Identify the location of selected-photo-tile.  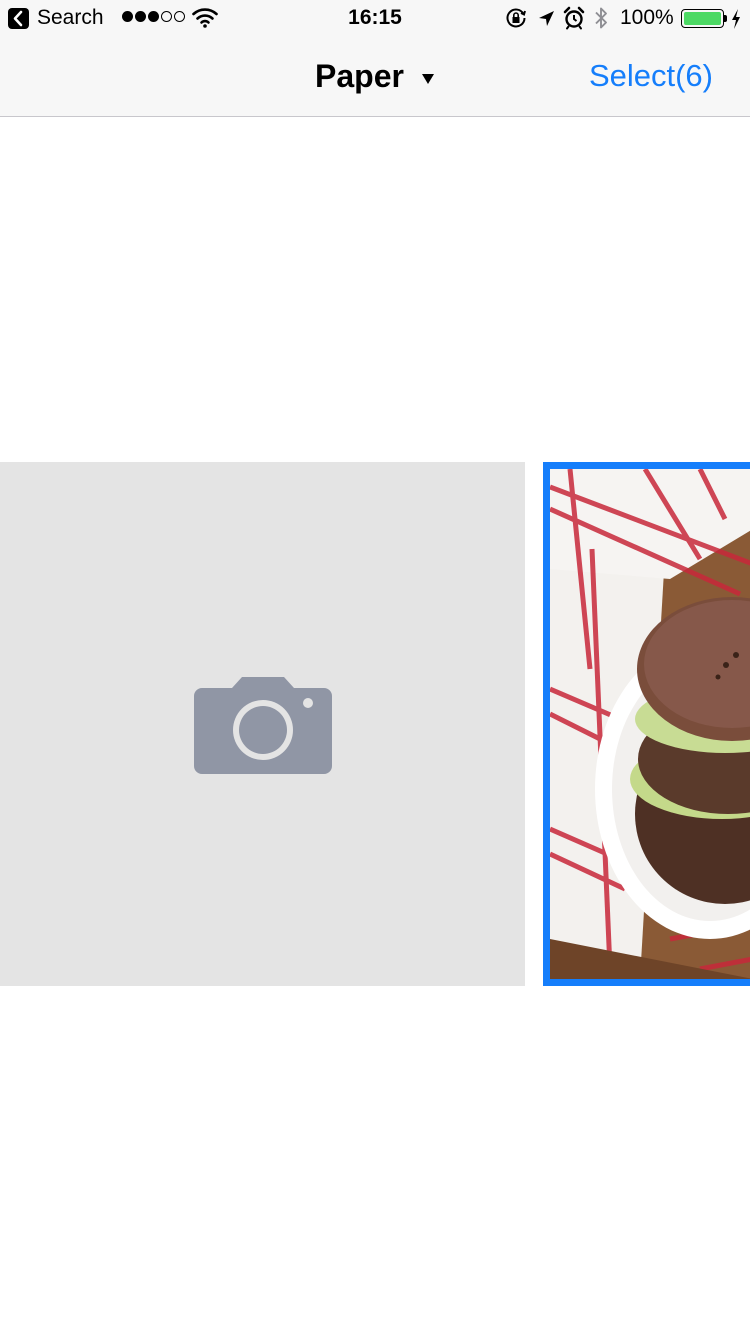
(646, 724).